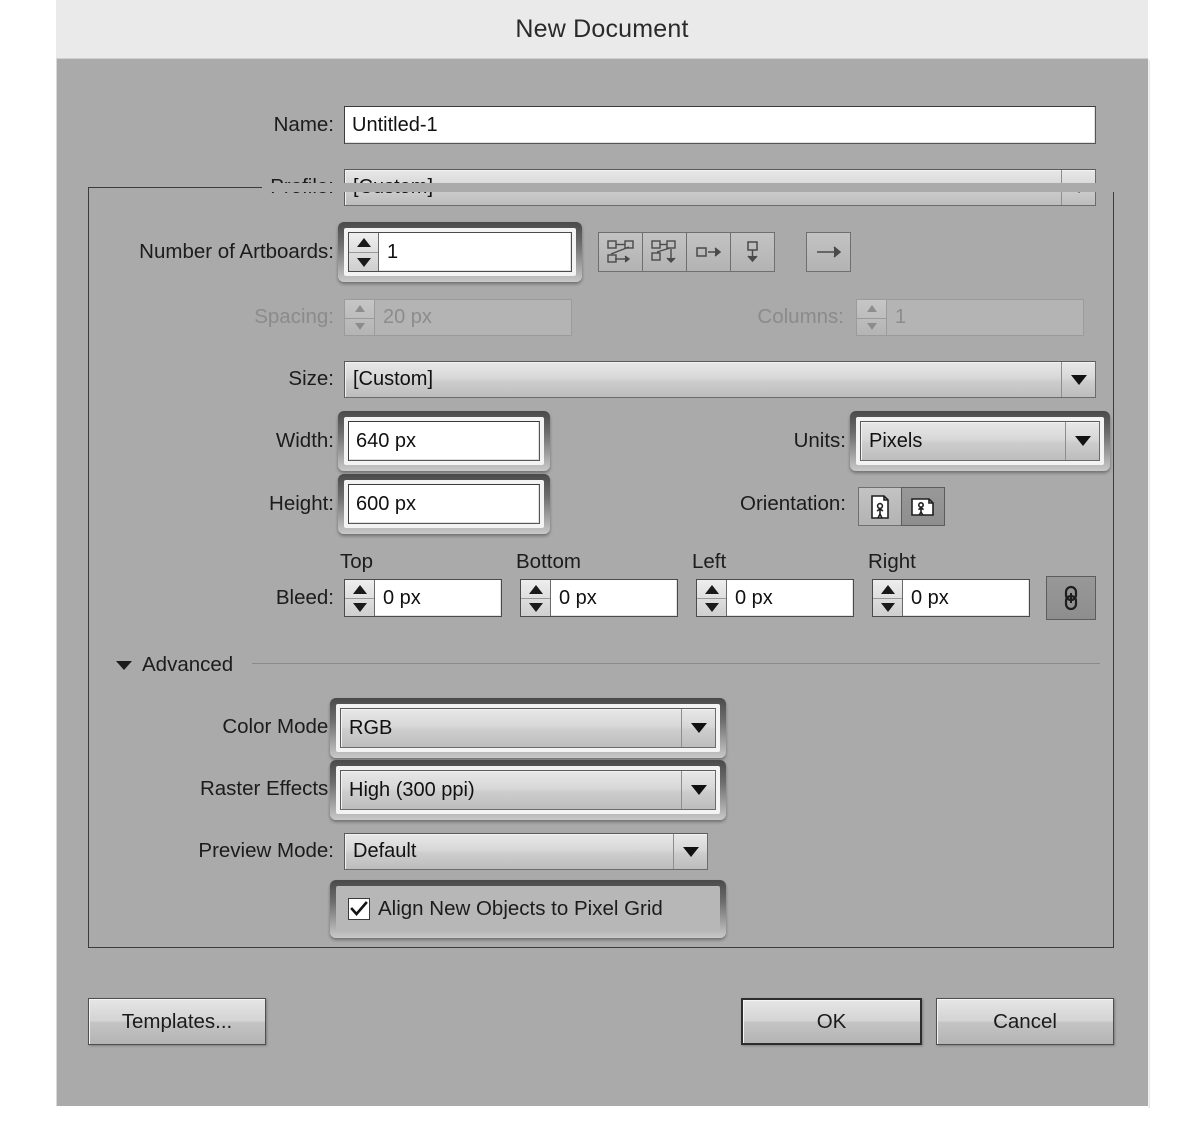 The height and width of the screenshot is (1124, 1200). Describe the element at coordinates (754, 597) in the screenshot. I see `bleed-left-value: 0 px` at that location.